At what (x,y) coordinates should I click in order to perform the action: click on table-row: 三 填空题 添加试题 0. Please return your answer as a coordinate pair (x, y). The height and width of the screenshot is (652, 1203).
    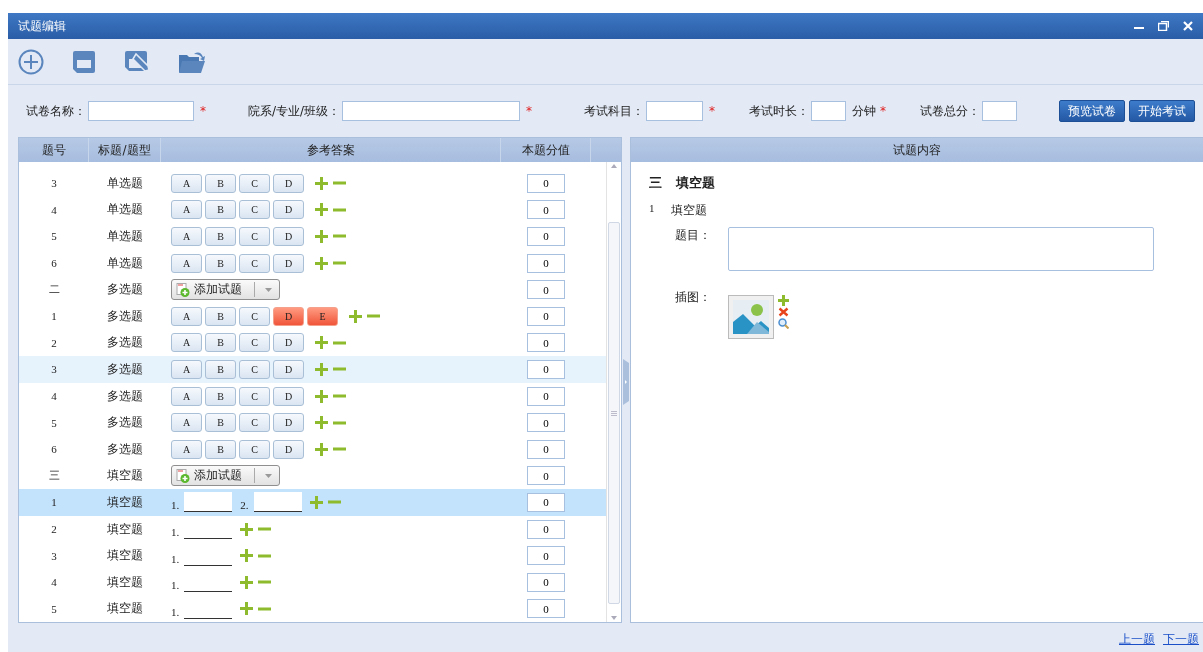
    Looking at the image, I should click on (312, 476).